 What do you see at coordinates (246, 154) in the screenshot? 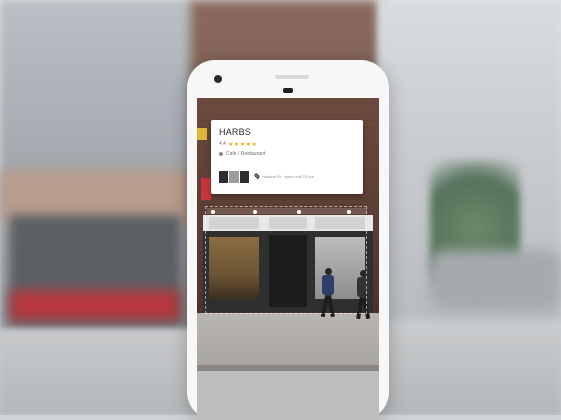
I see `place-category: Cafe / Restaurant` at bounding box center [246, 154].